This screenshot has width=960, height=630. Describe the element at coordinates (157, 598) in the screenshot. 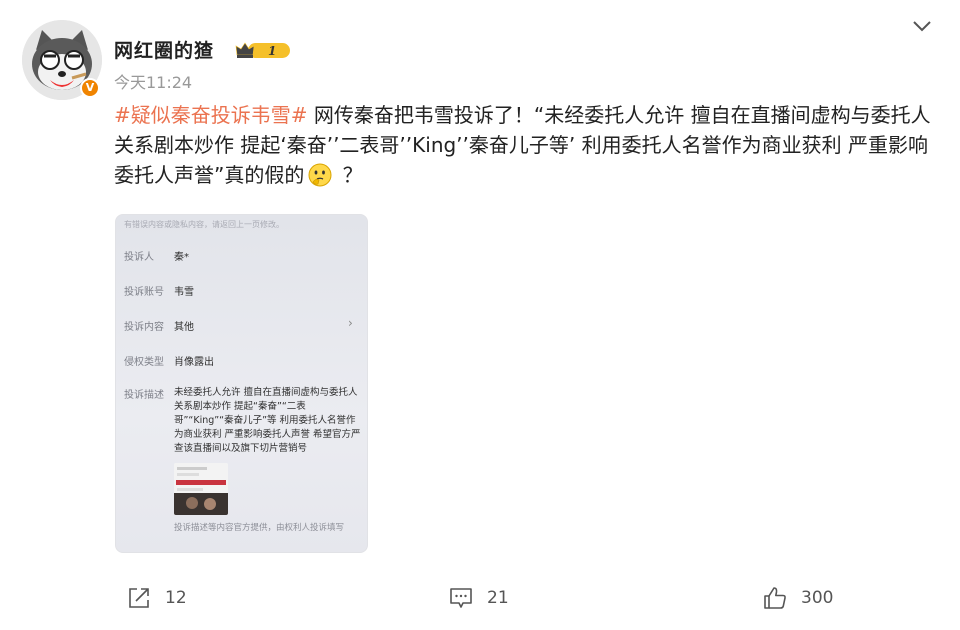

I see `repost-button: 12` at that location.